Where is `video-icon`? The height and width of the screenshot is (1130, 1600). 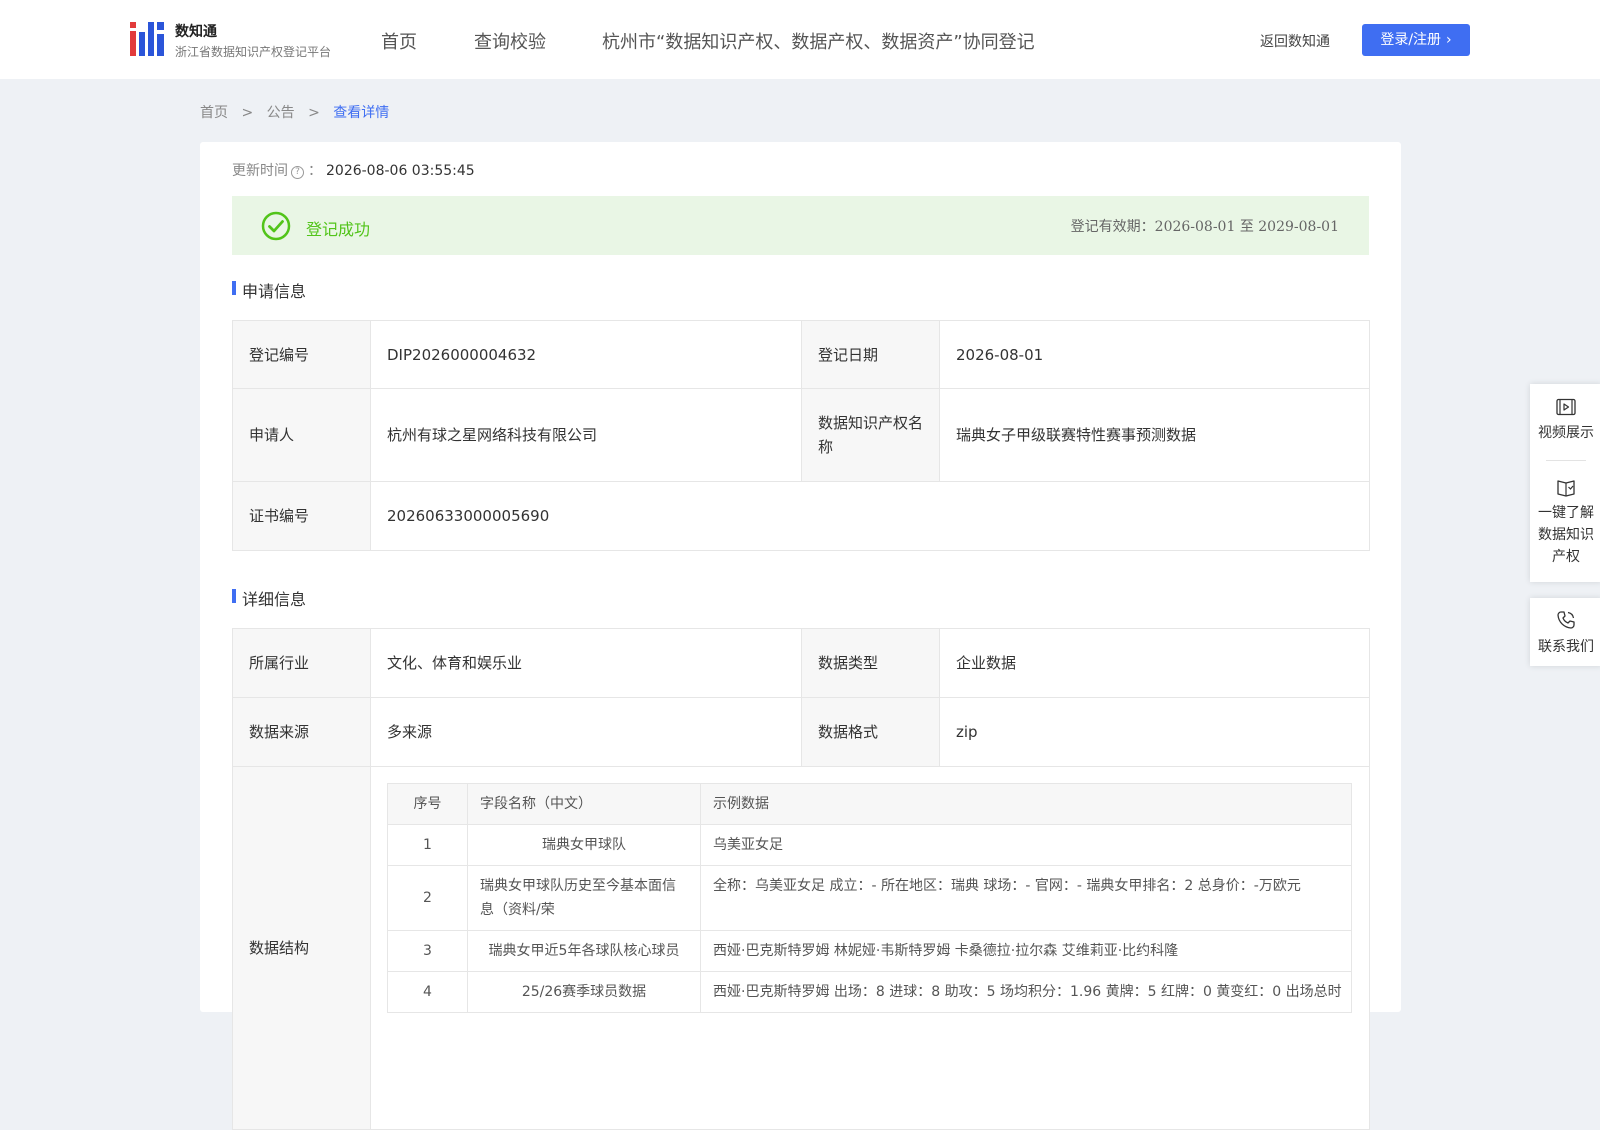
video-icon is located at coordinates (1566, 407).